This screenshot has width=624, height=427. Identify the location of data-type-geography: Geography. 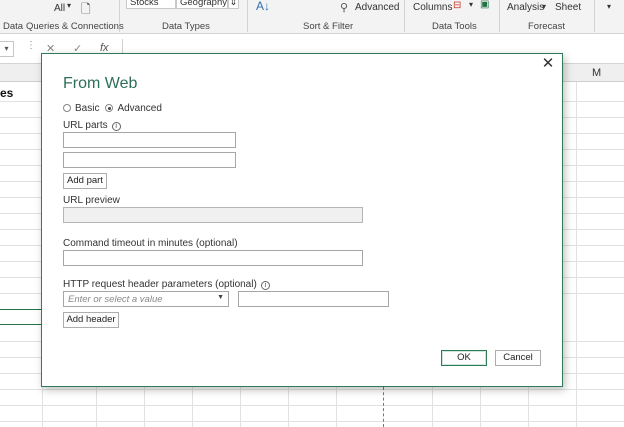
(202, 4).